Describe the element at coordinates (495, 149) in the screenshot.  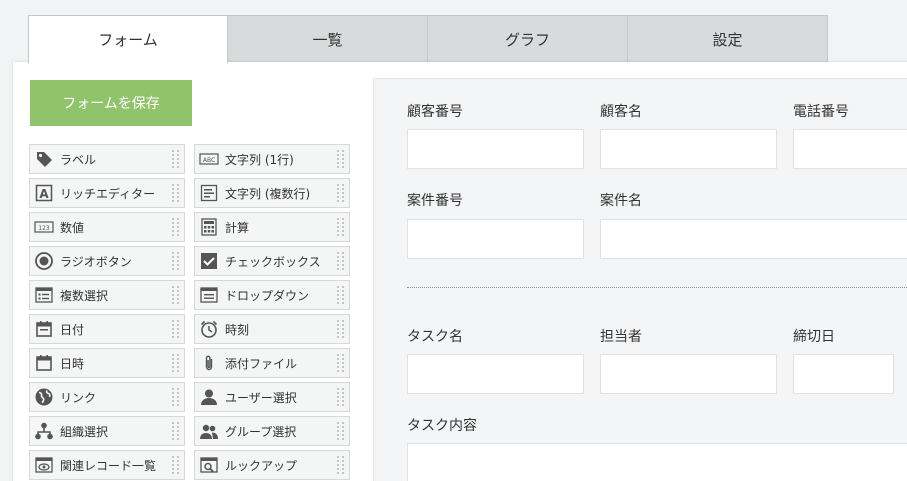
I see `customer-number-field` at that location.